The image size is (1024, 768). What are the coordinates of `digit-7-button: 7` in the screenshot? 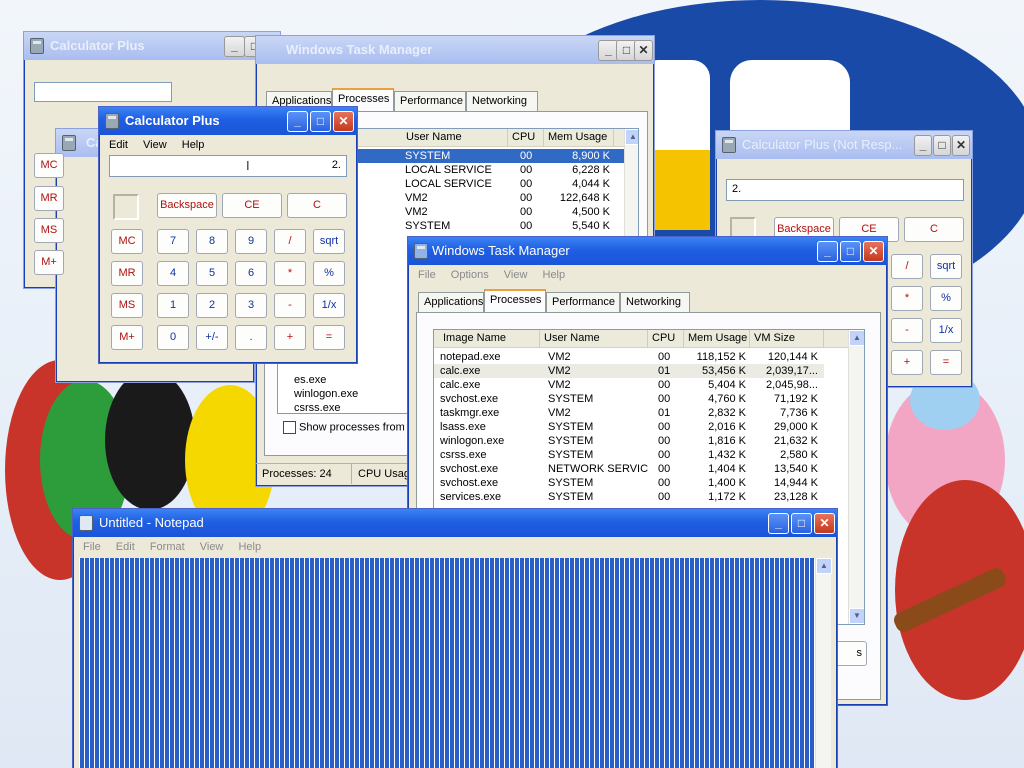 It's located at (173, 241).